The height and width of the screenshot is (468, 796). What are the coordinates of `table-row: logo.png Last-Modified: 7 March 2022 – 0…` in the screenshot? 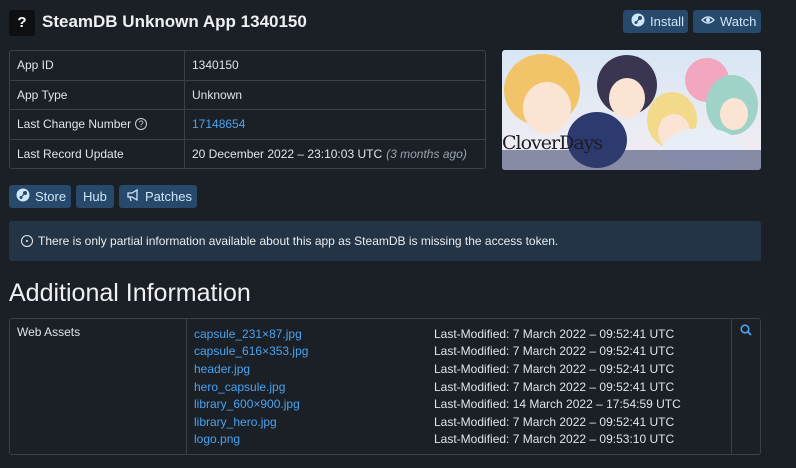 It's located at (464, 440).